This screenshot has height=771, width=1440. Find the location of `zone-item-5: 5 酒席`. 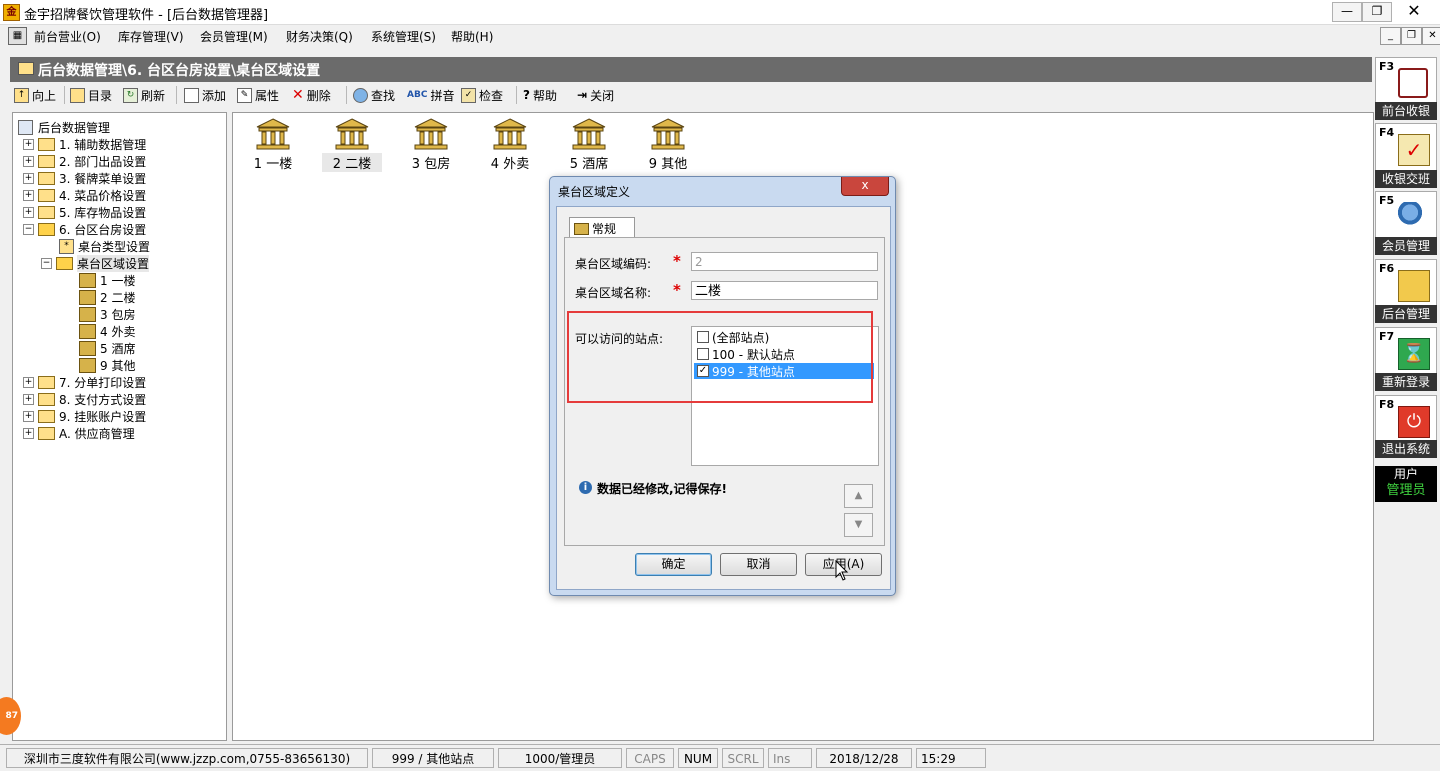

zone-item-5: 5 酒席 is located at coordinates (589, 145).